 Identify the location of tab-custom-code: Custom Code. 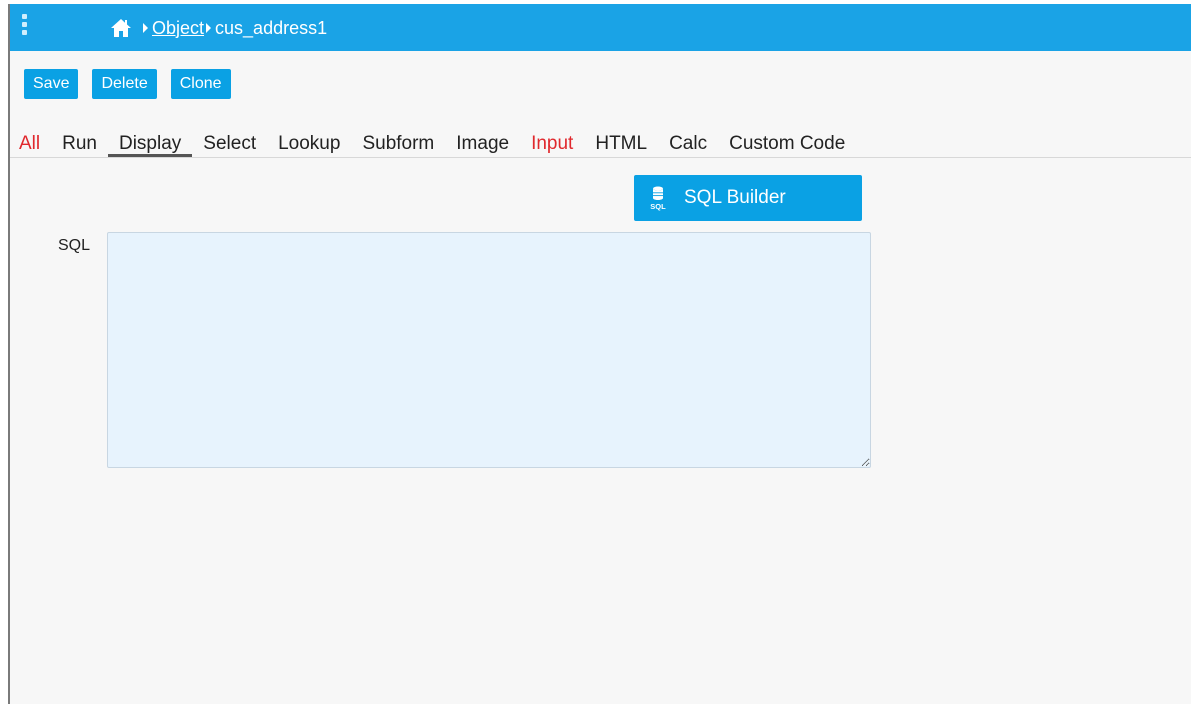
(787, 143).